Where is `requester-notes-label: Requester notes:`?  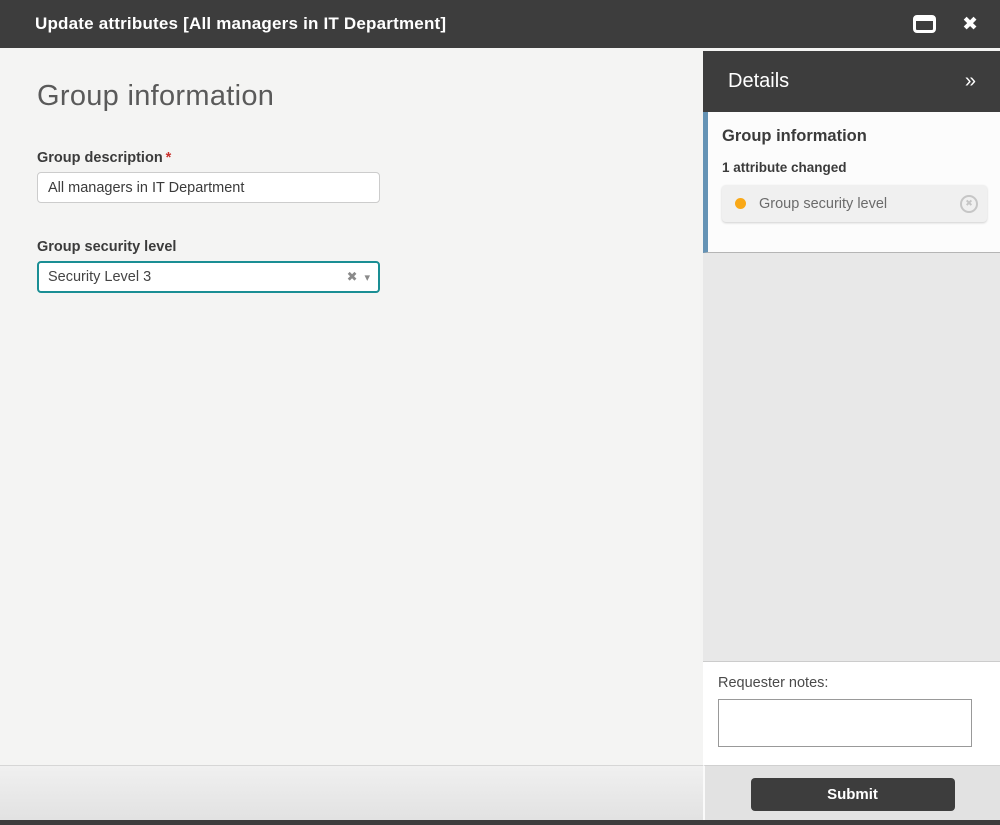
requester-notes-label: Requester notes: is located at coordinates (773, 683).